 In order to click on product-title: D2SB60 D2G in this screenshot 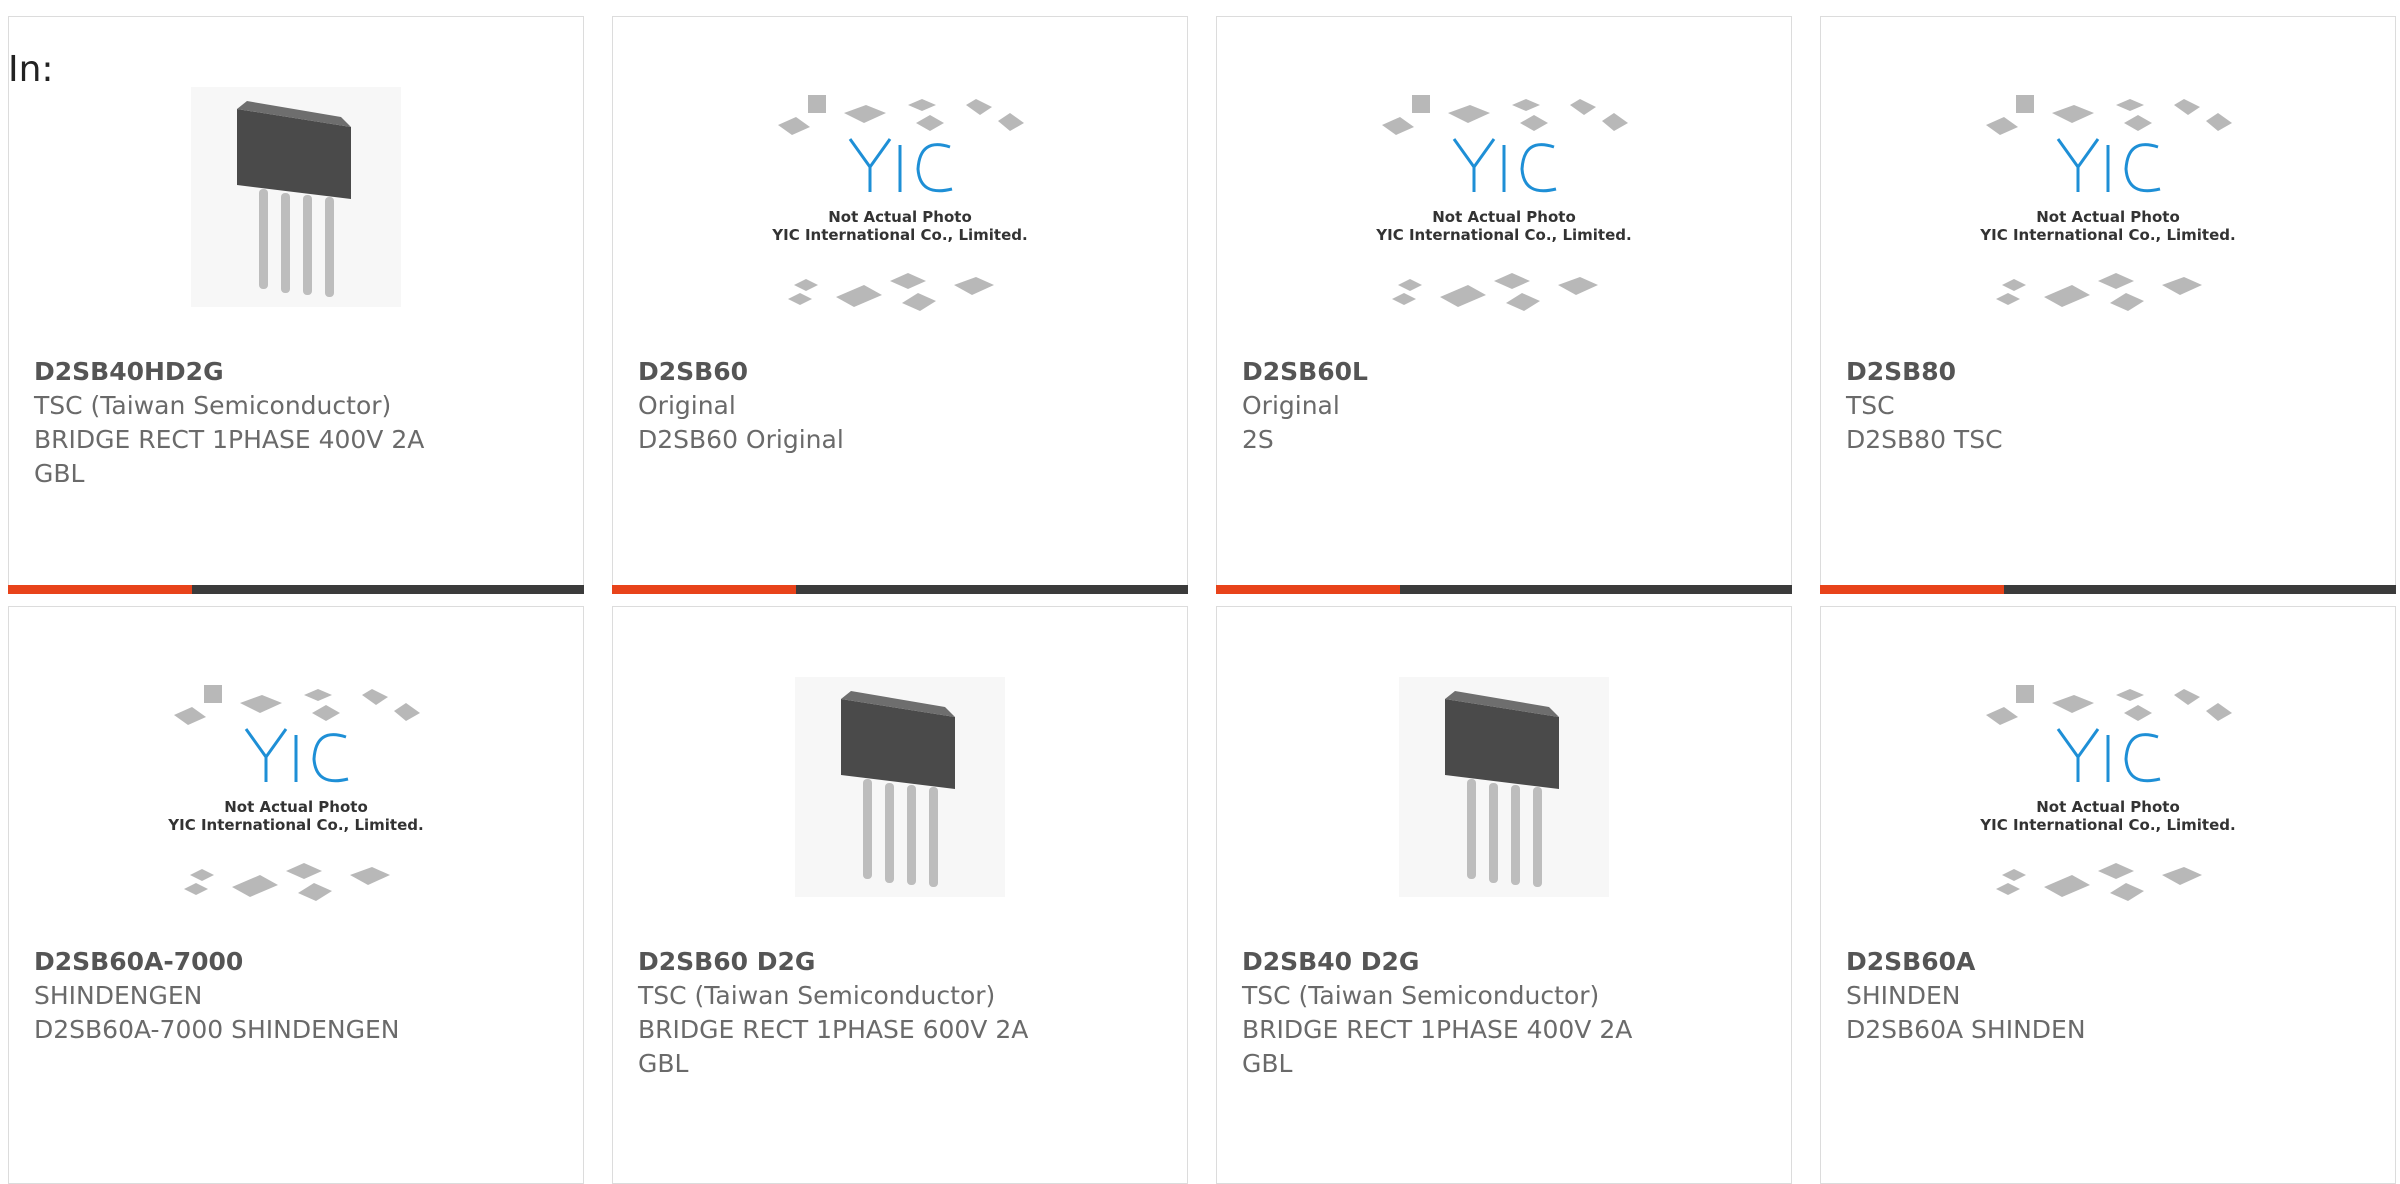, I will do `click(726, 962)`.